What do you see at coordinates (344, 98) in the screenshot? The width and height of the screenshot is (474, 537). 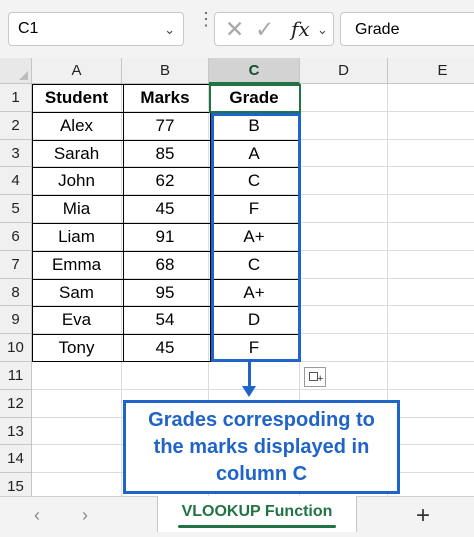 I see `cell-d1` at bounding box center [344, 98].